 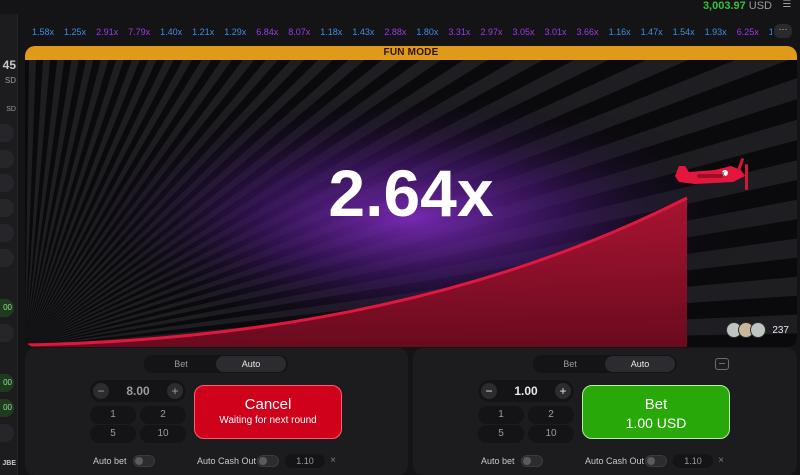 What do you see at coordinates (9, 244) in the screenshot?
I see `left-sidebar: 45 SD SD 00 00 00 JBE` at bounding box center [9, 244].